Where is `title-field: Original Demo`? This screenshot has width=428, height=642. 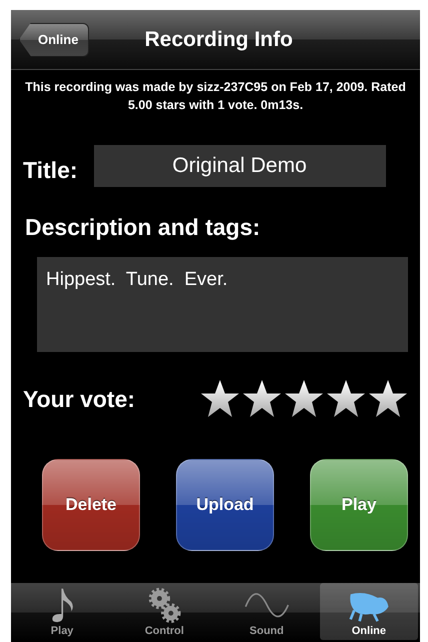 title-field: Original Demo is located at coordinates (240, 166).